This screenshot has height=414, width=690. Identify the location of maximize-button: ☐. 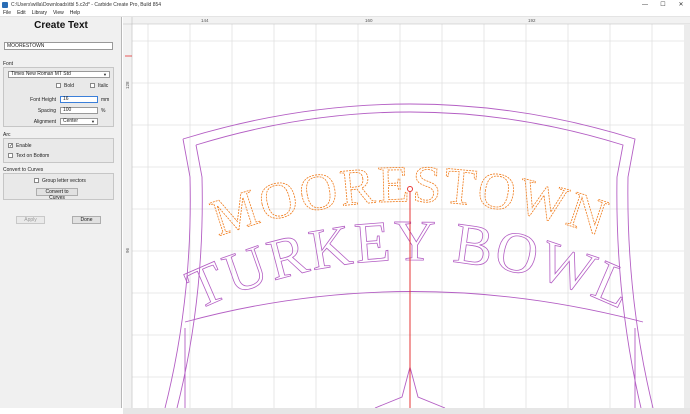
(663, 4).